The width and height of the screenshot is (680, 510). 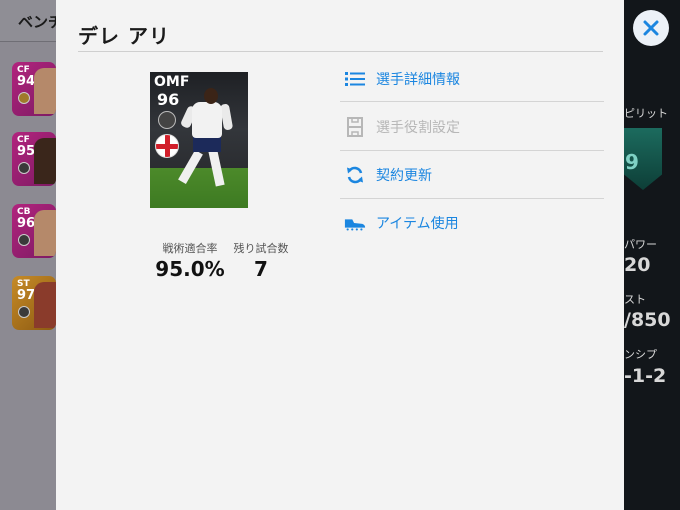 What do you see at coordinates (635, 299) in the screenshot?
I see `info-text: スト` at bounding box center [635, 299].